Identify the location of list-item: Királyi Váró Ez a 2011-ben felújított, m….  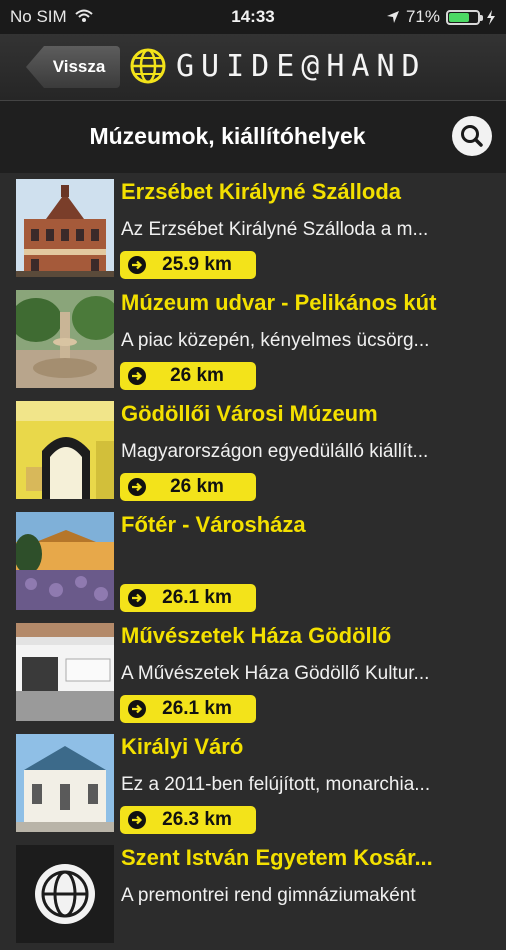
(253, 783).